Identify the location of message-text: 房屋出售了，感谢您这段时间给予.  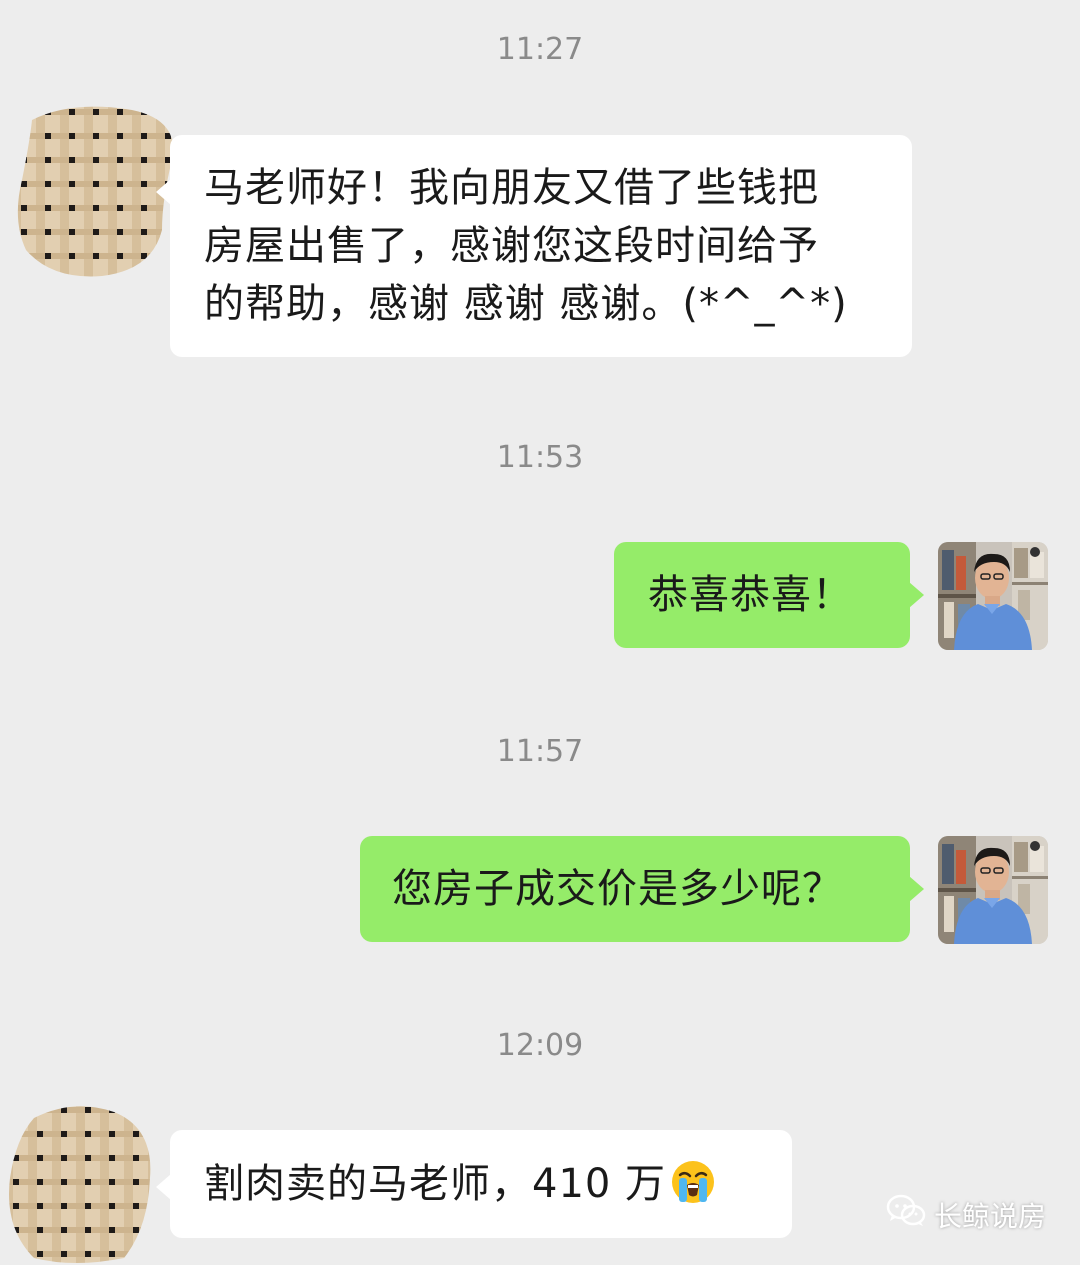
(511, 246).